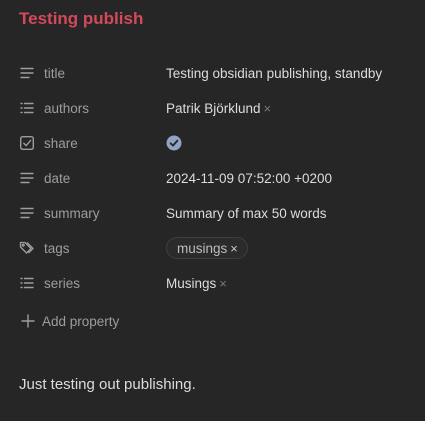 The height and width of the screenshot is (421, 425). Describe the element at coordinates (61, 143) in the screenshot. I see `property-key: share` at that location.